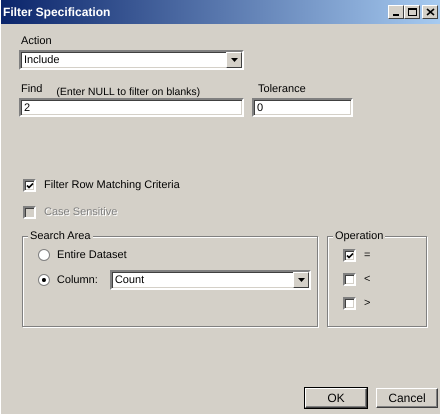  I want to click on close-icon, so click(430, 12).